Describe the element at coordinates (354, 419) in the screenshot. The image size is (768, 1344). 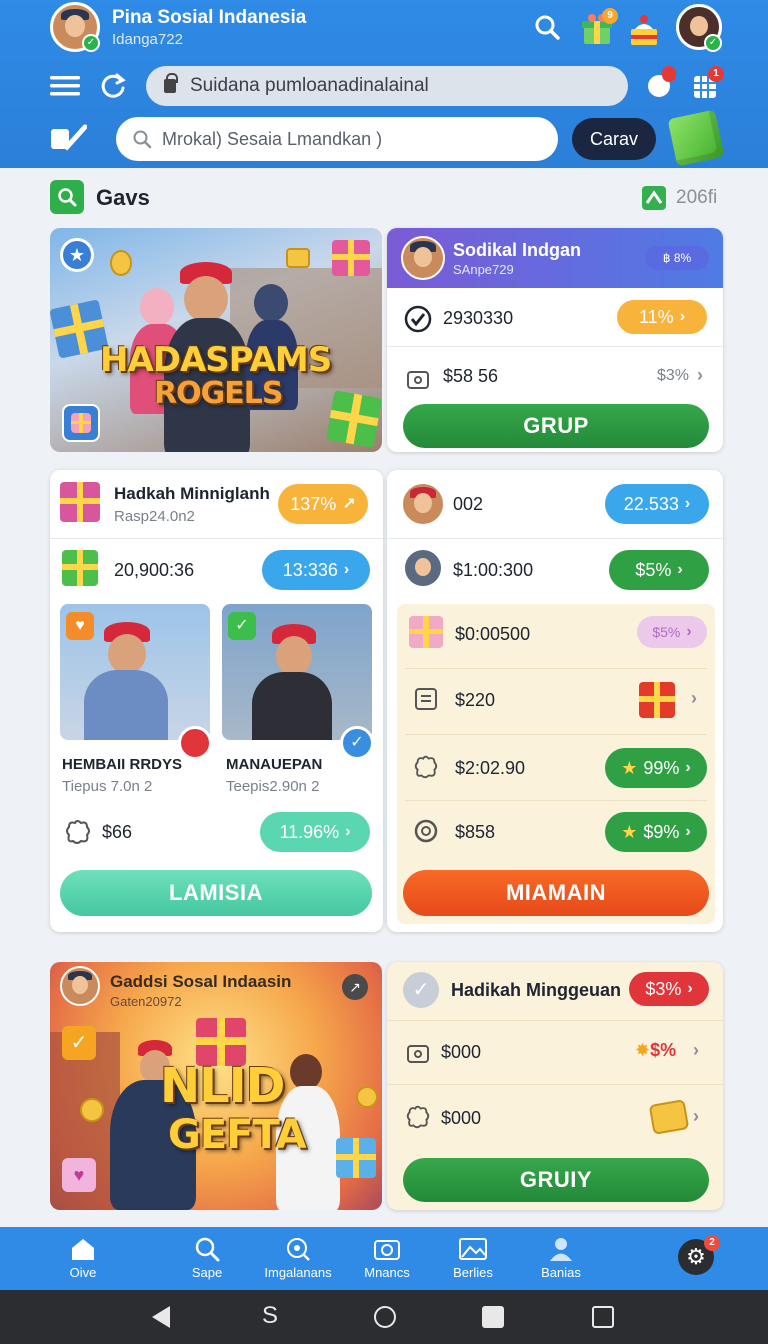
I see `banner-gift-right` at that location.